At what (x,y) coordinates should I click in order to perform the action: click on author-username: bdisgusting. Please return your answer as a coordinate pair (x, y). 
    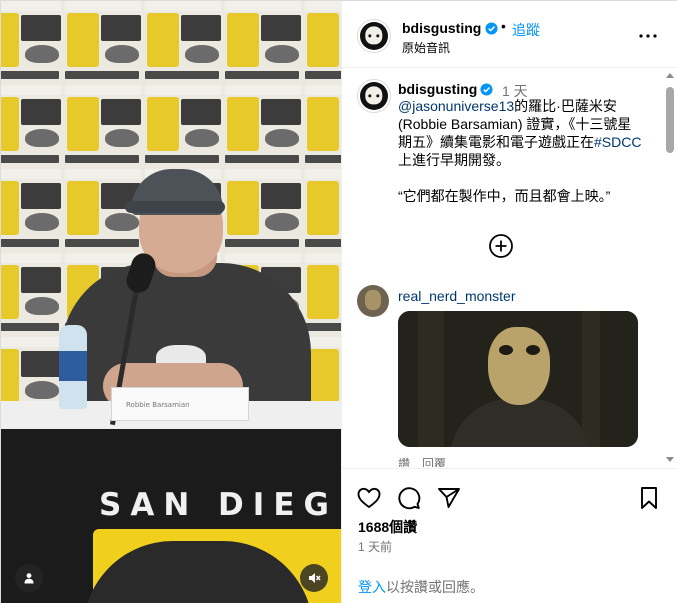
    Looking at the image, I should click on (441, 28).